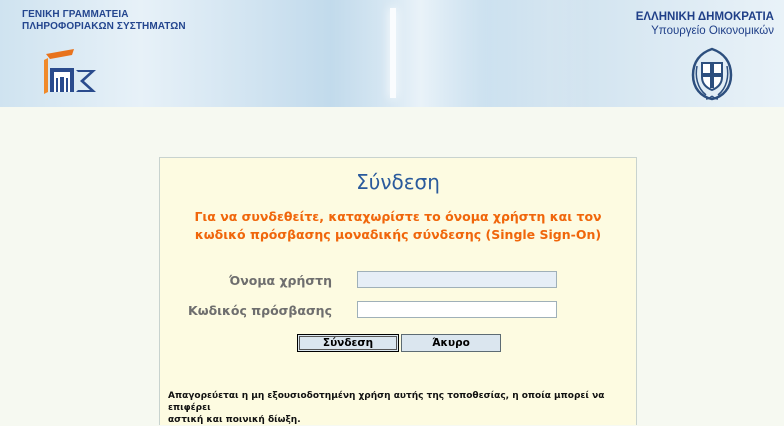 The height and width of the screenshot is (426, 784). I want to click on gsis-logo-icon, so click(70, 71).